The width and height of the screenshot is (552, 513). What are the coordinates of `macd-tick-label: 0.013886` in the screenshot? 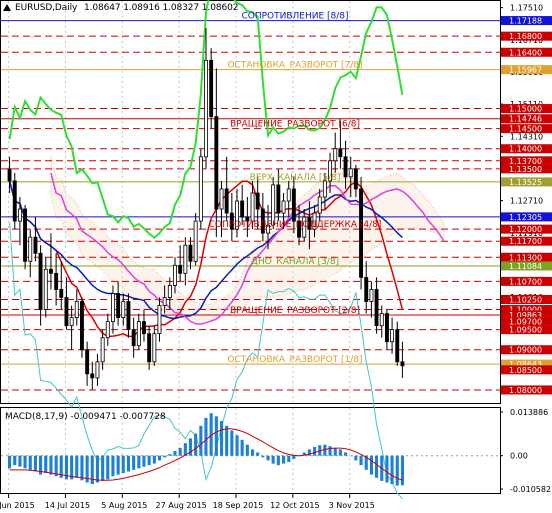 It's located at (529, 412).